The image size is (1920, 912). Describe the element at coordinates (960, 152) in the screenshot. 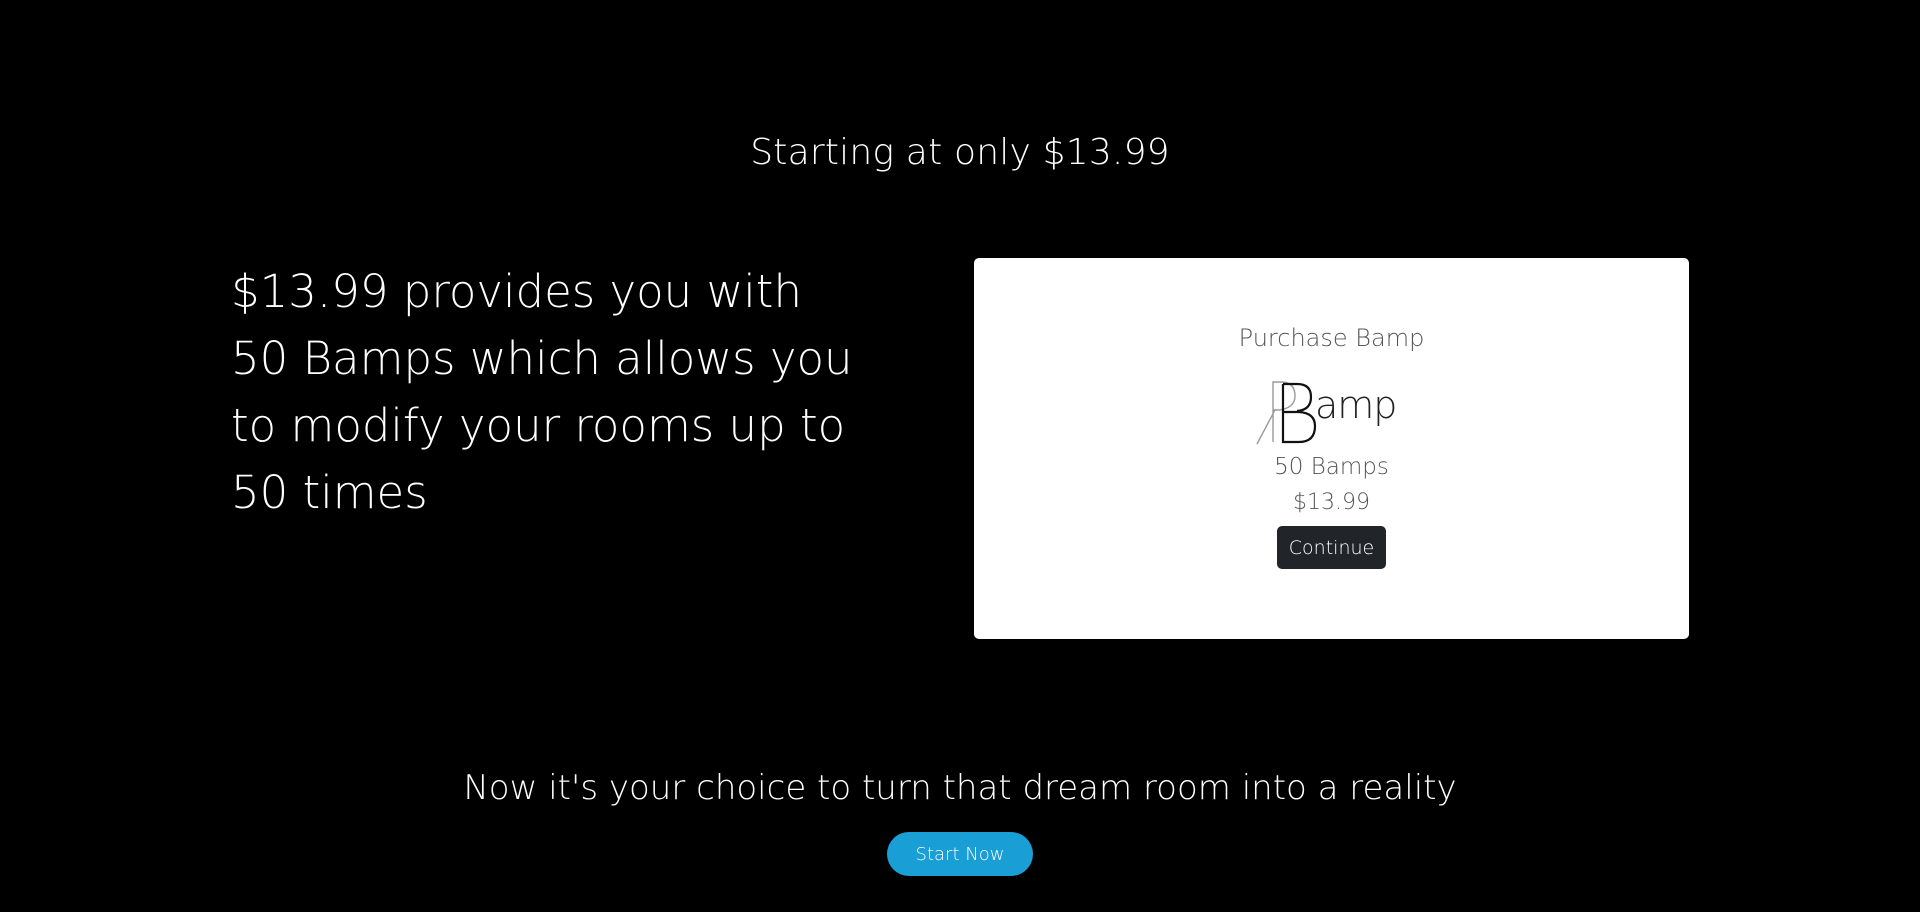

I see `pricing-headline: Starting at only $13.99` at that location.